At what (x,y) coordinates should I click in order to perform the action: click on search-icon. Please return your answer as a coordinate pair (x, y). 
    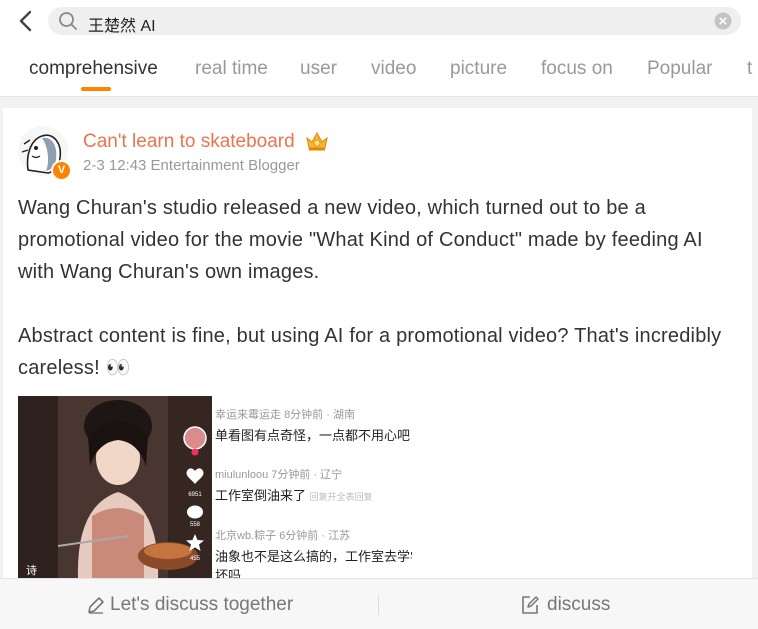
    Looking at the image, I should click on (68, 21).